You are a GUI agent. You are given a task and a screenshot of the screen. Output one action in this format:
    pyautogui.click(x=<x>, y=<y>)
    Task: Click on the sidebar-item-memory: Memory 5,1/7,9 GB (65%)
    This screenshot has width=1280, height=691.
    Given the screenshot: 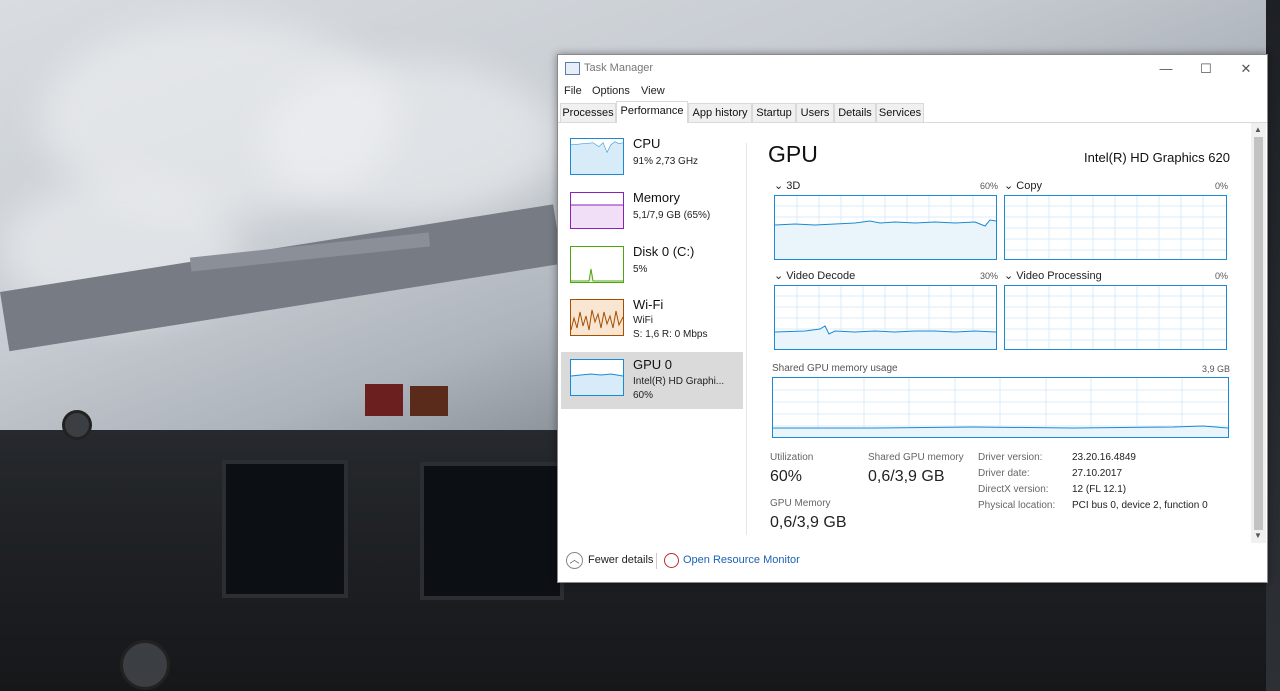 What is the action you would take?
    pyautogui.click(x=652, y=213)
    